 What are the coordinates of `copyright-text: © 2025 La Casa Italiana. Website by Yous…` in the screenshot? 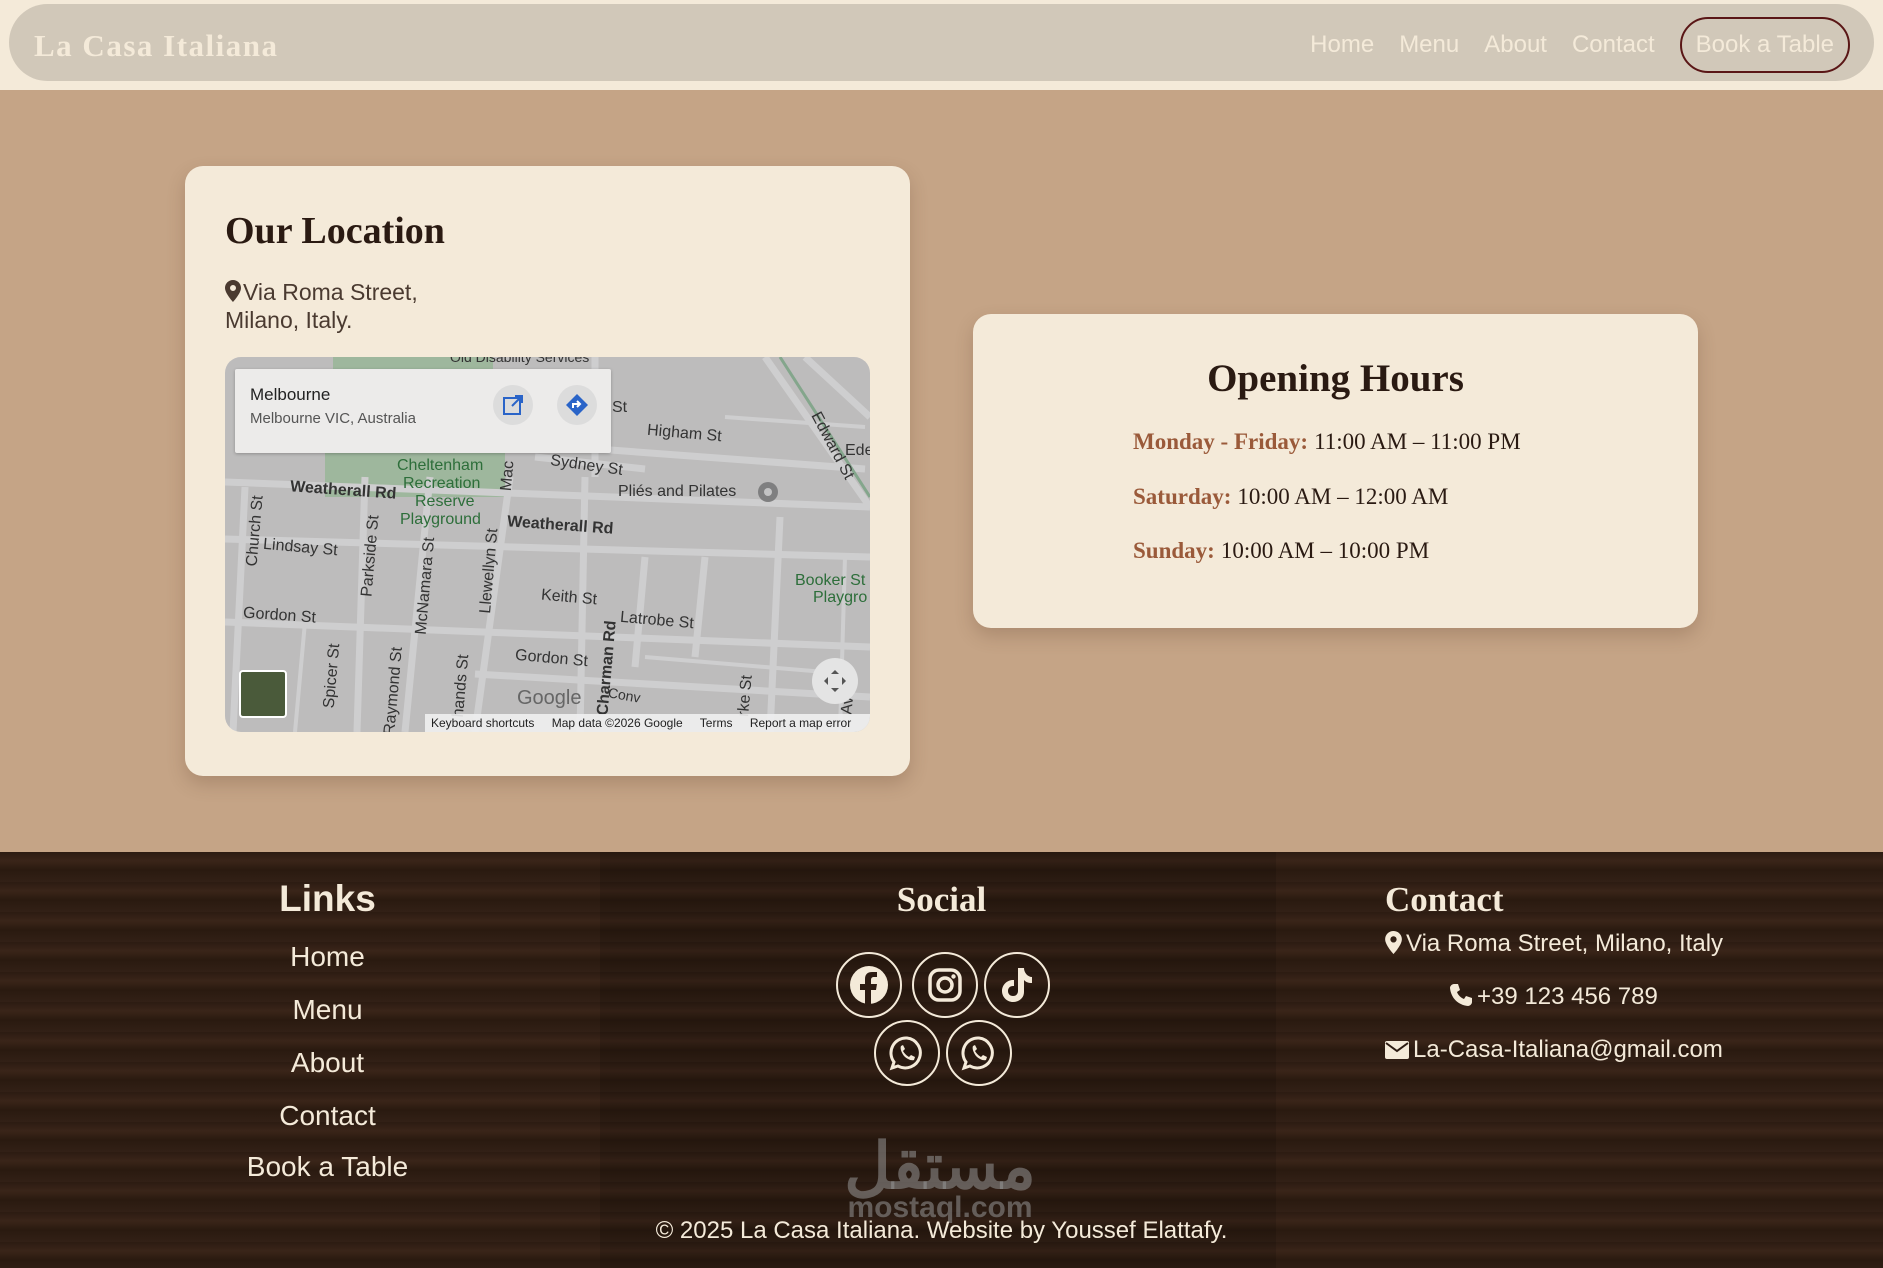 It's located at (941, 1230).